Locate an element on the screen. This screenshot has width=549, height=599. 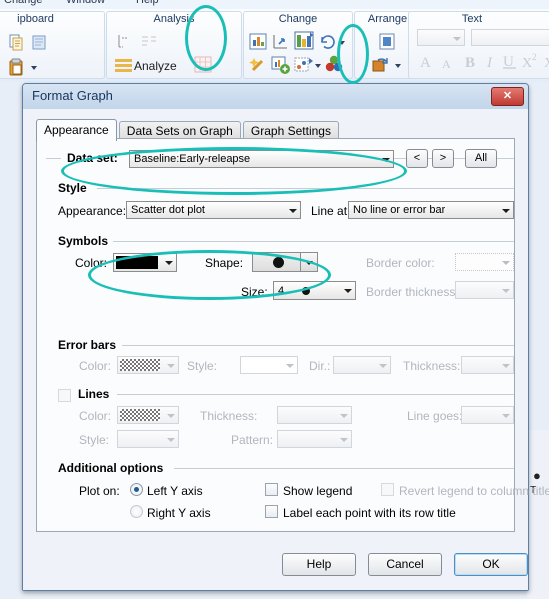
paste-icon is located at coordinates (17, 67).